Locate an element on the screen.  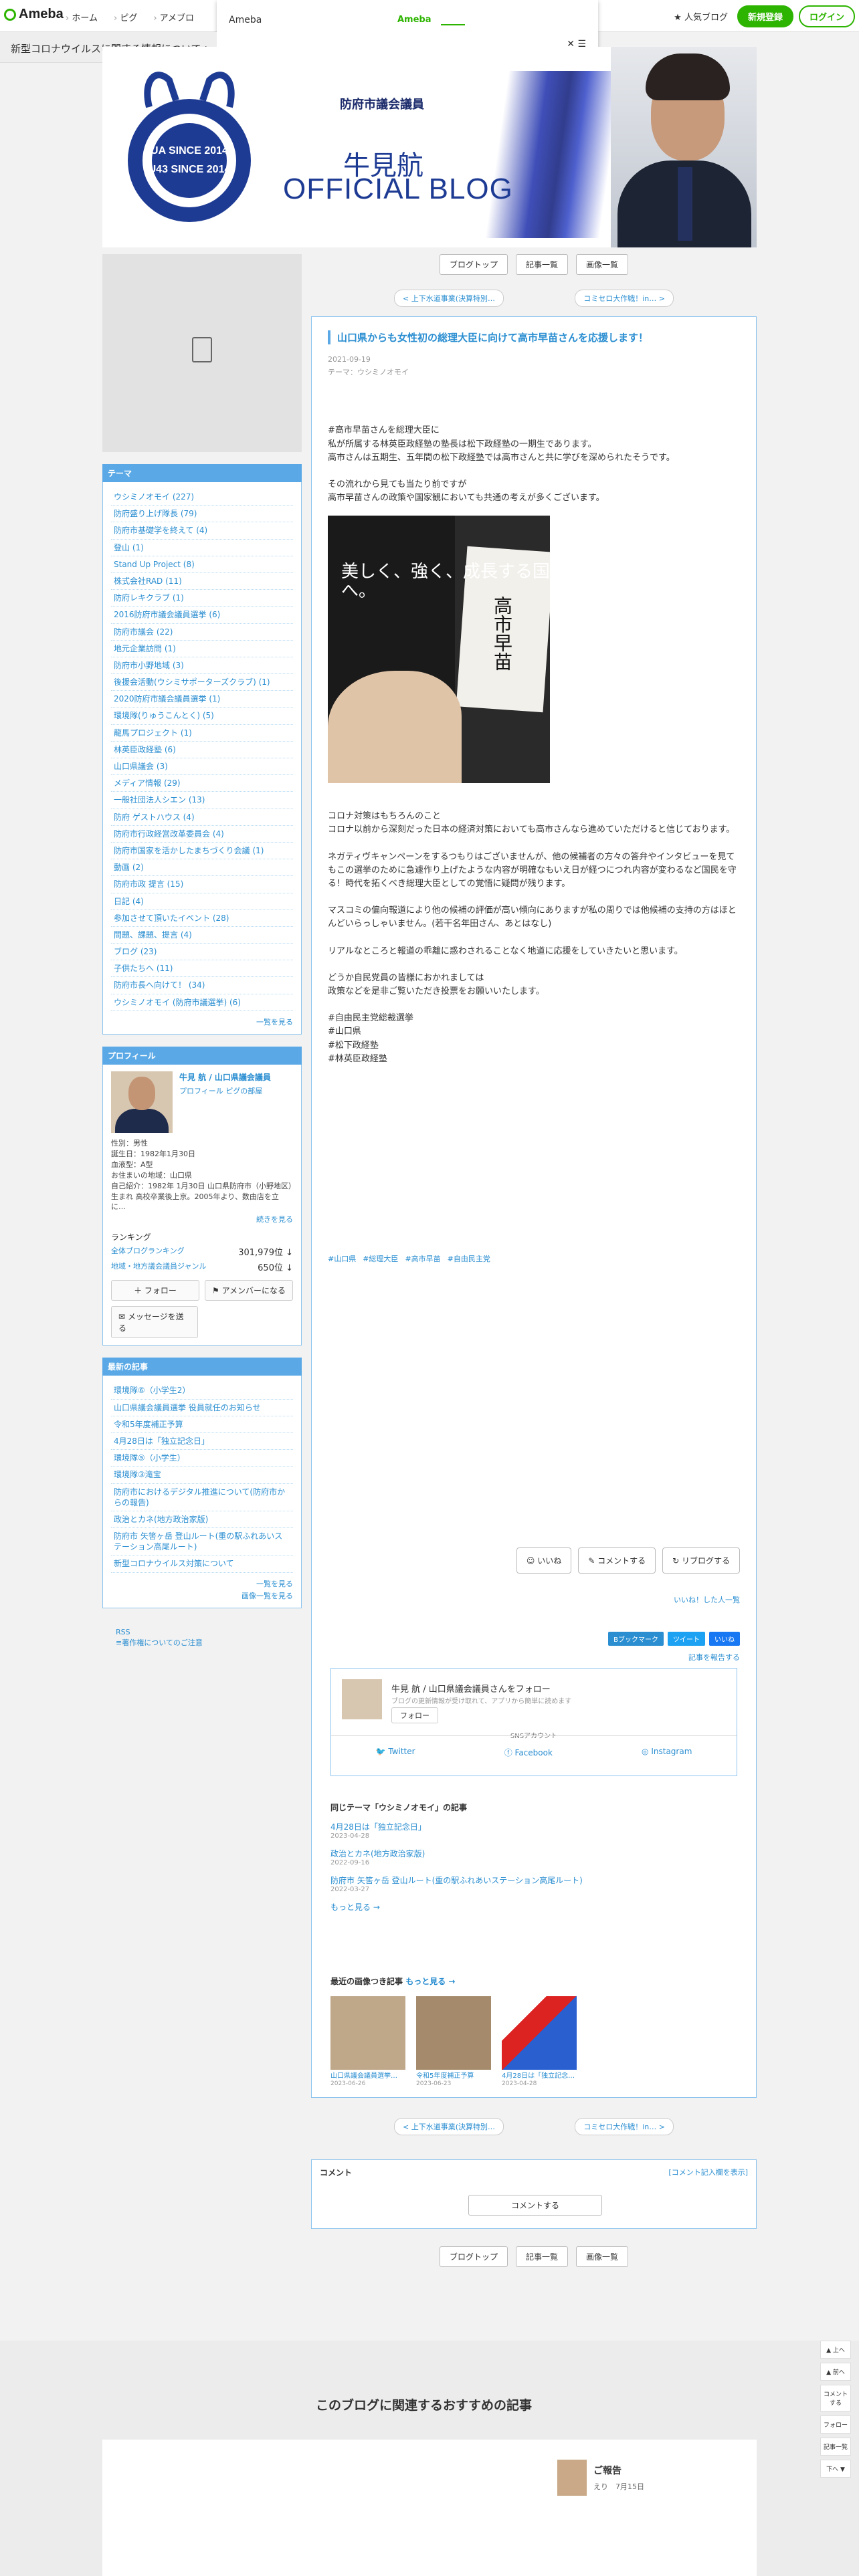
same-theme-item: 防府市 矢筈ヶ岳 登山ルート(重の駅ふれあいステーション高尾ルート) is located at coordinates (533, 1880).